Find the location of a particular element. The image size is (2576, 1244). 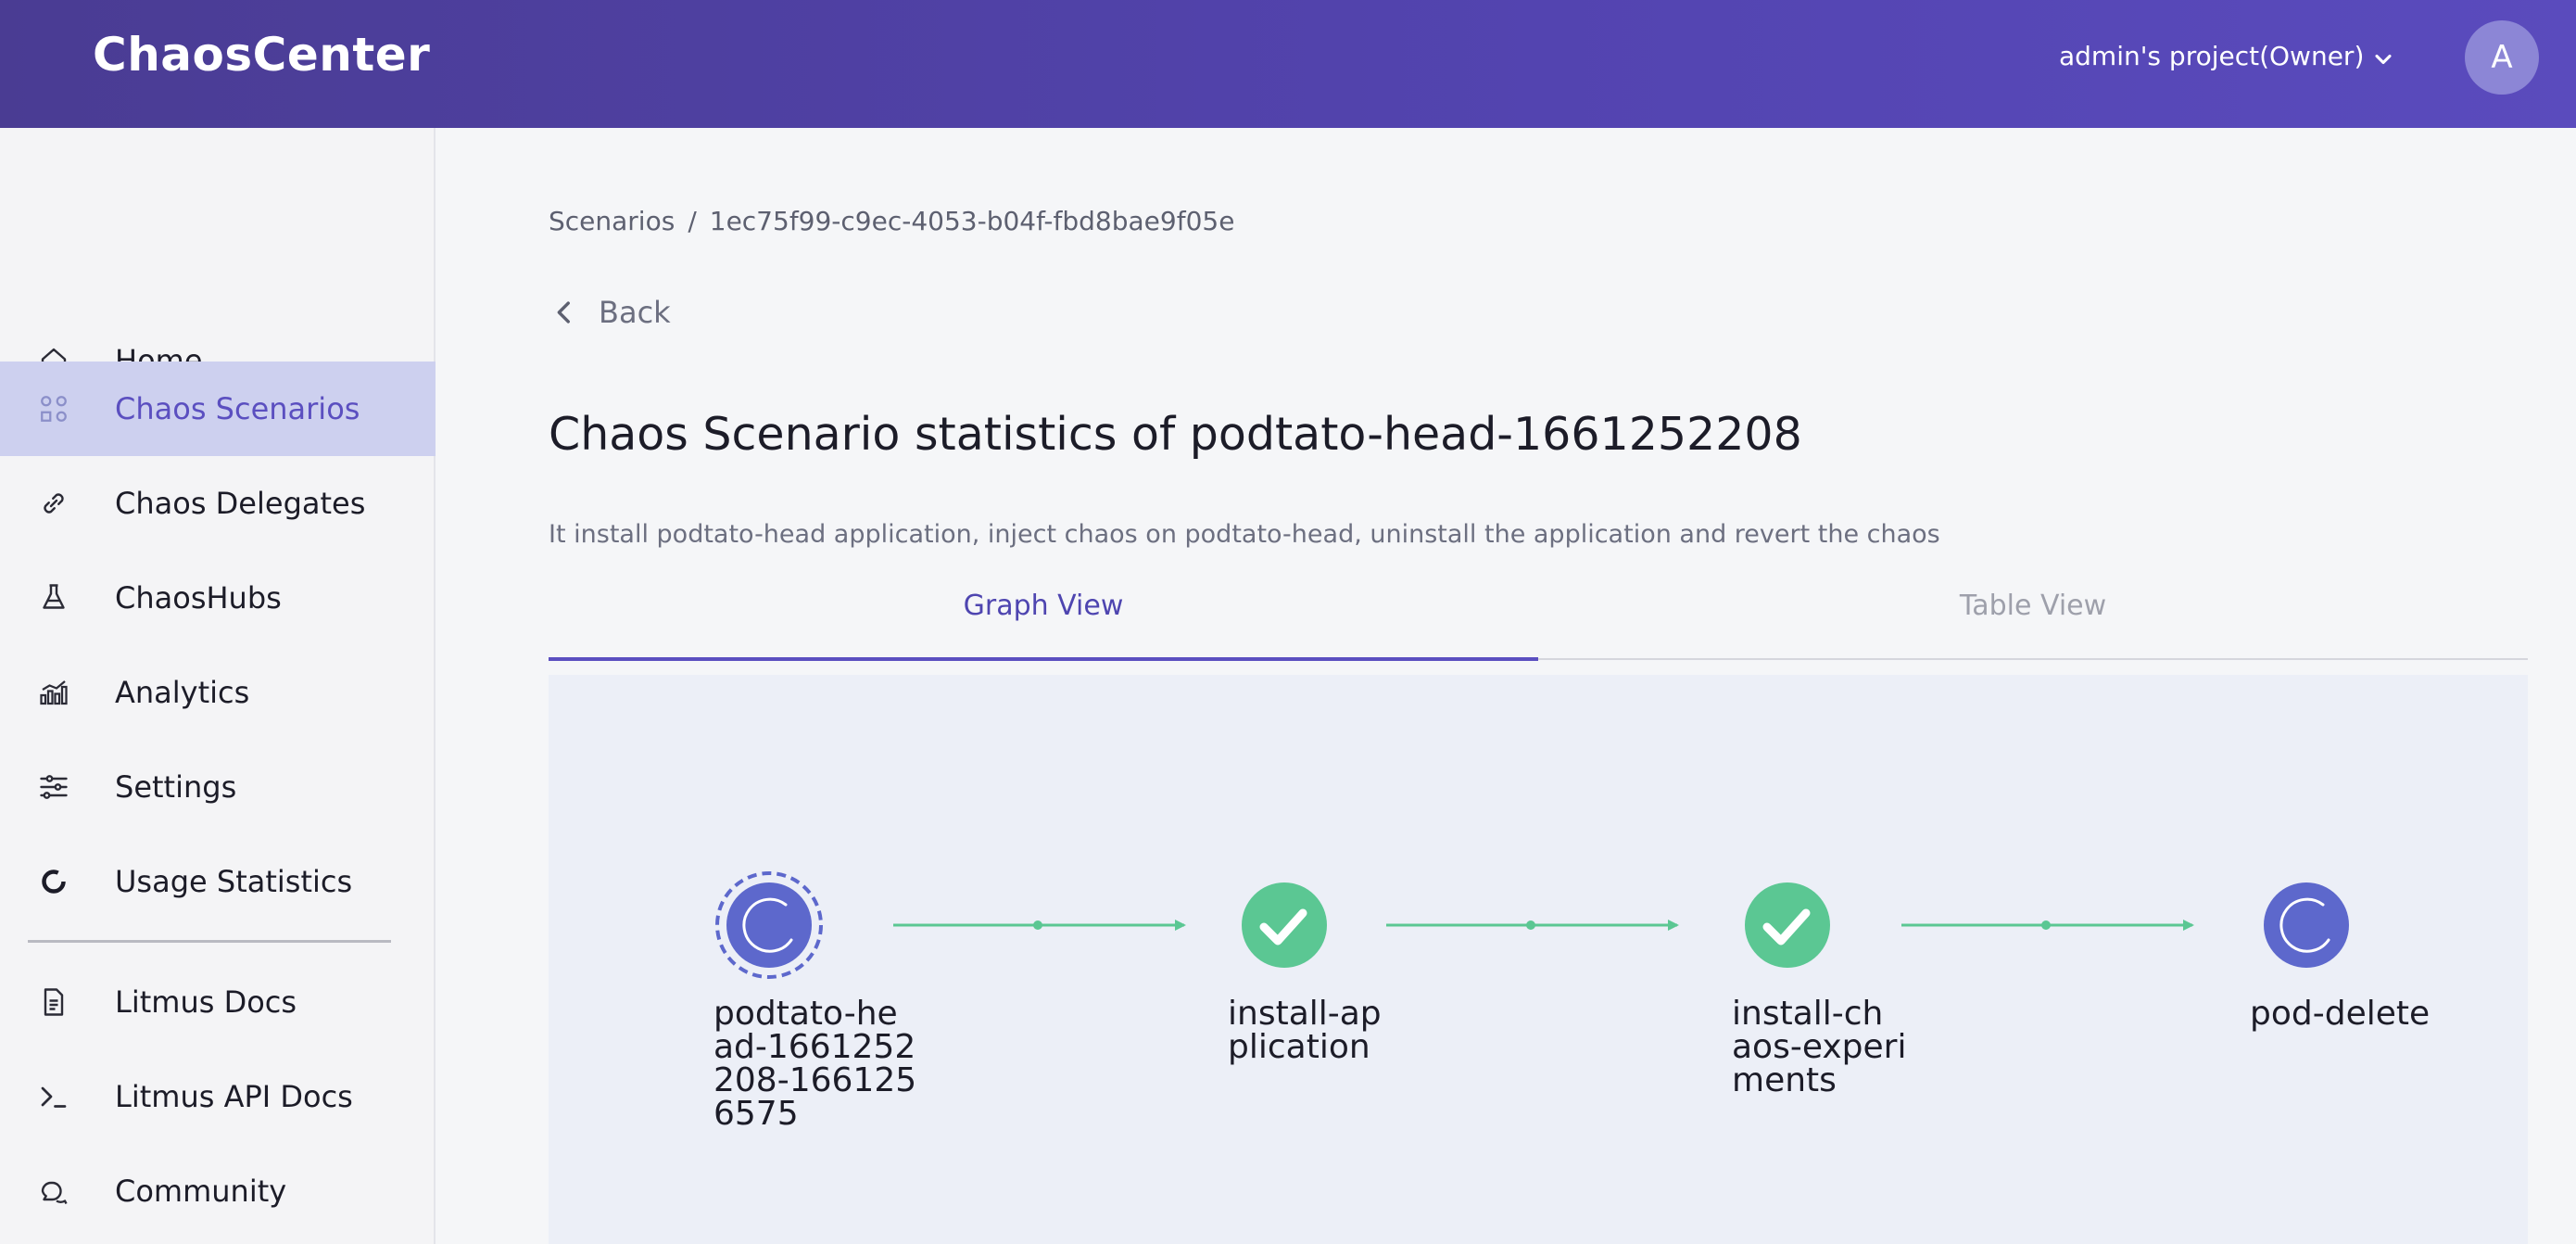

sidebar-divider is located at coordinates (210, 941).